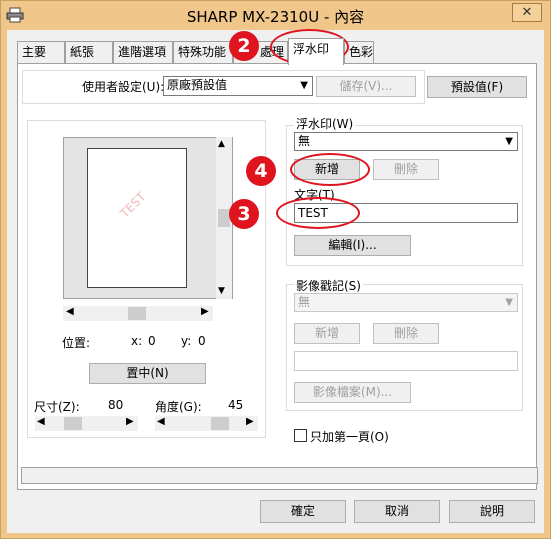 The width and height of the screenshot is (551, 539). I want to click on position-label: 位置:, so click(76, 343).